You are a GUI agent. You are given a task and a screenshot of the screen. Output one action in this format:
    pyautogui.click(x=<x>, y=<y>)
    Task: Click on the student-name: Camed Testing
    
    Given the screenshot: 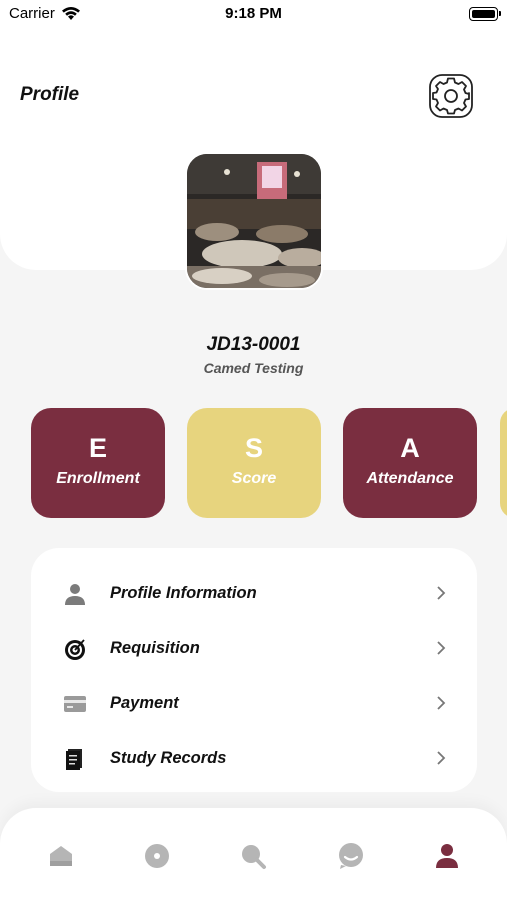 What is the action you would take?
    pyautogui.click(x=253, y=368)
    